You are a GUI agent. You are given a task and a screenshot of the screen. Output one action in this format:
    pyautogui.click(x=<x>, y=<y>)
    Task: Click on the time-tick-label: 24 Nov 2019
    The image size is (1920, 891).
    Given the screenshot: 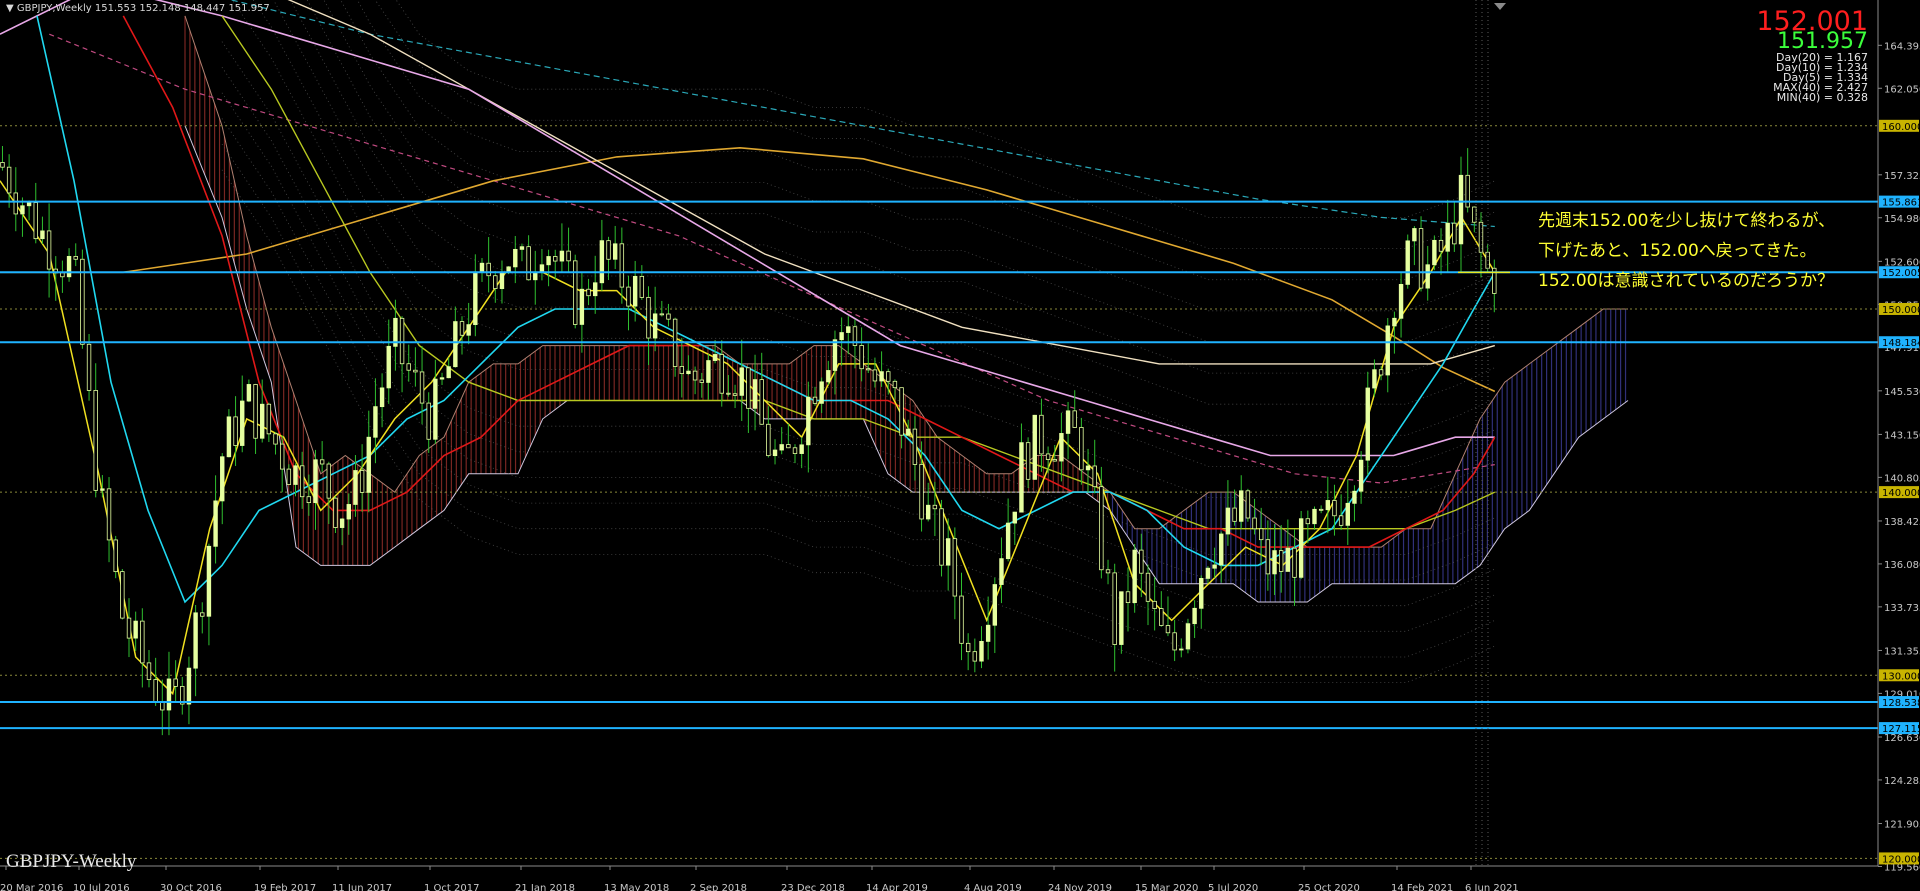 What is the action you would take?
    pyautogui.click(x=1080, y=887)
    